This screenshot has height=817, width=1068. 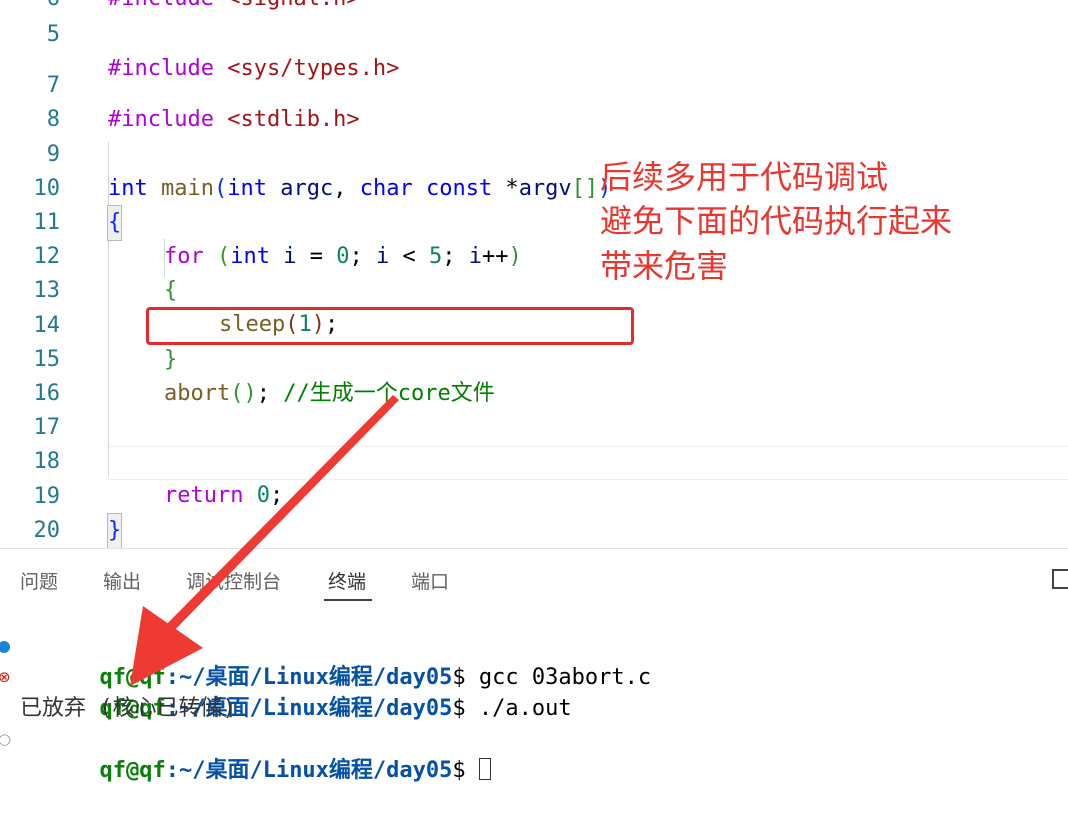 What do you see at coordinates (534, 8) in the screenshot?
I see `code-line-6: 6 #include <signal.h>` at bounding box center [534, 8].